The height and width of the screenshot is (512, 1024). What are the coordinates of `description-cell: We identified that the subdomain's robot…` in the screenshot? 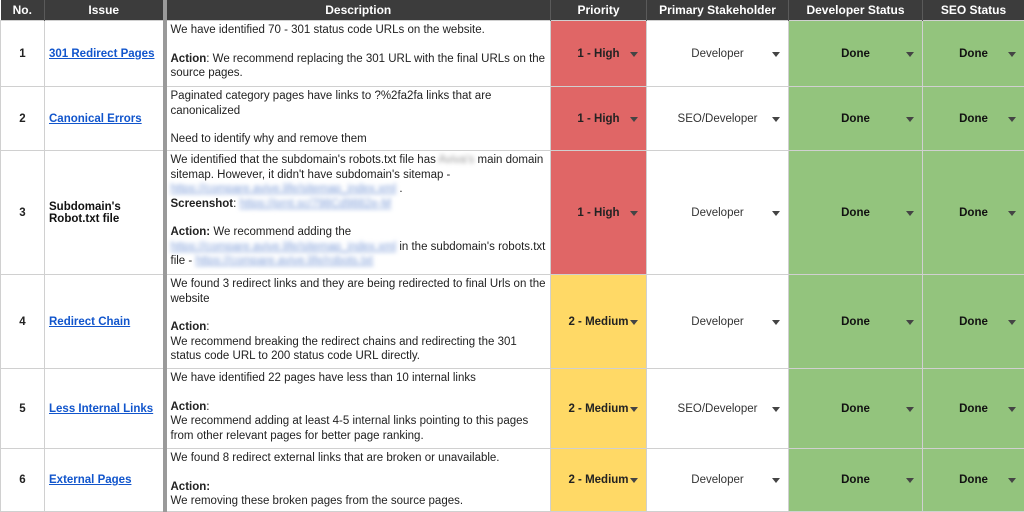 It's located at (358, 213).